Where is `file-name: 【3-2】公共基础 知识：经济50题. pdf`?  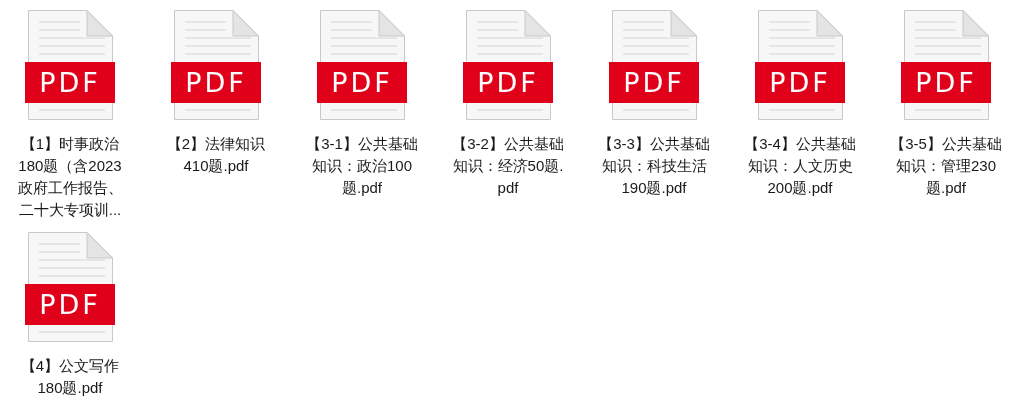
file-name: 【3-2】公共基础 知识：经济50题. pdf is located at coordinates (508, 166).